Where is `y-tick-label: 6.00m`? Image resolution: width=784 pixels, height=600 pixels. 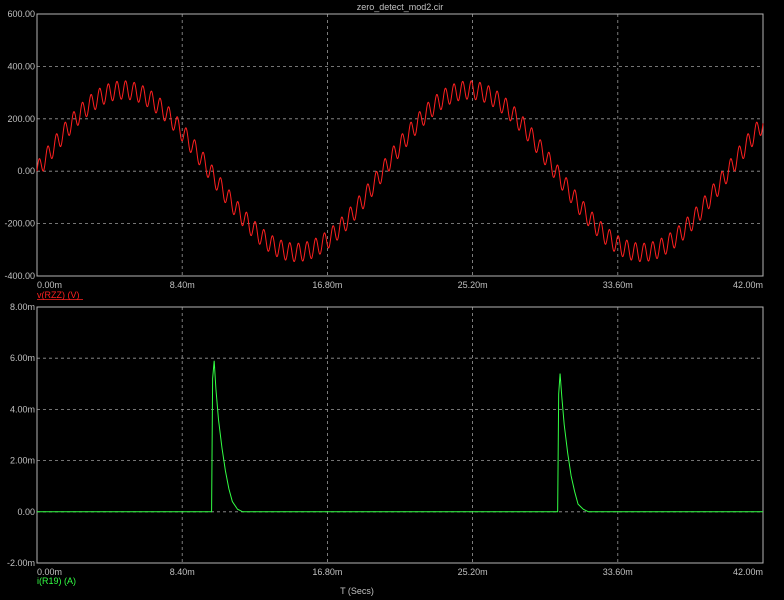
y-tick-label: 6.00m is located at coordinates (22, 358).